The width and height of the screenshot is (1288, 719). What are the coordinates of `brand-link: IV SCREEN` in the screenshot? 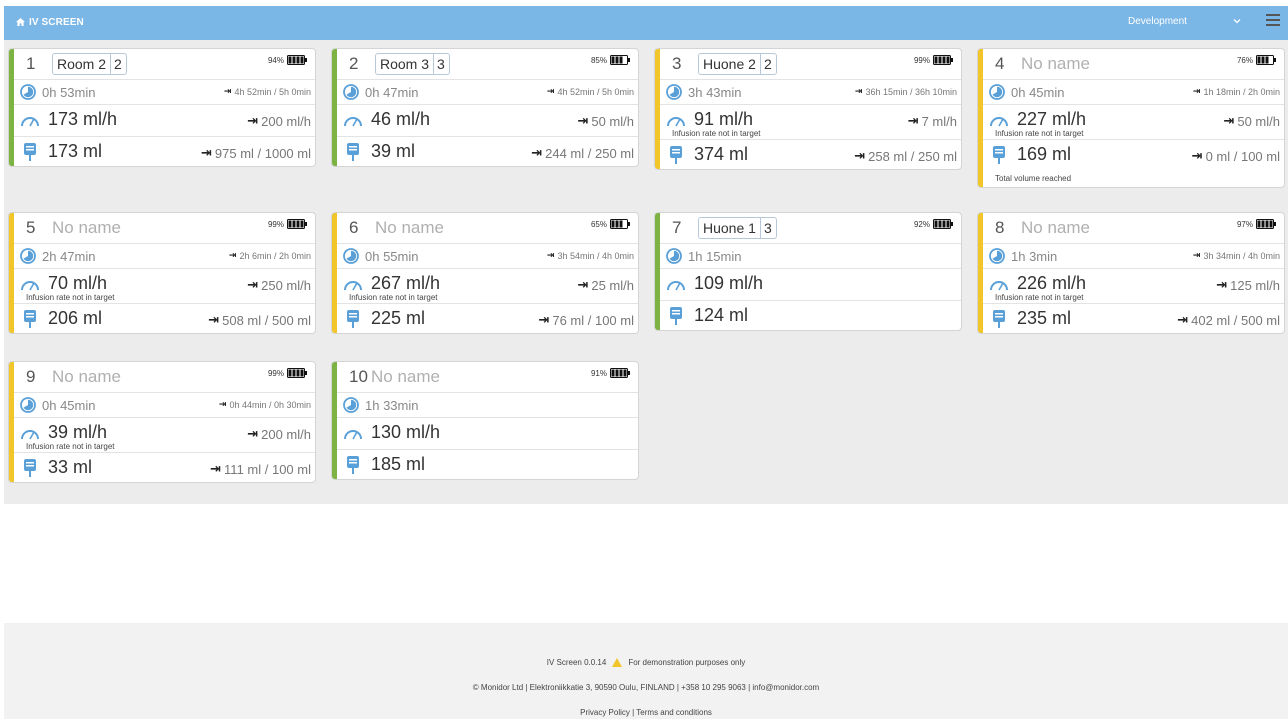 It's located at (50, 22).